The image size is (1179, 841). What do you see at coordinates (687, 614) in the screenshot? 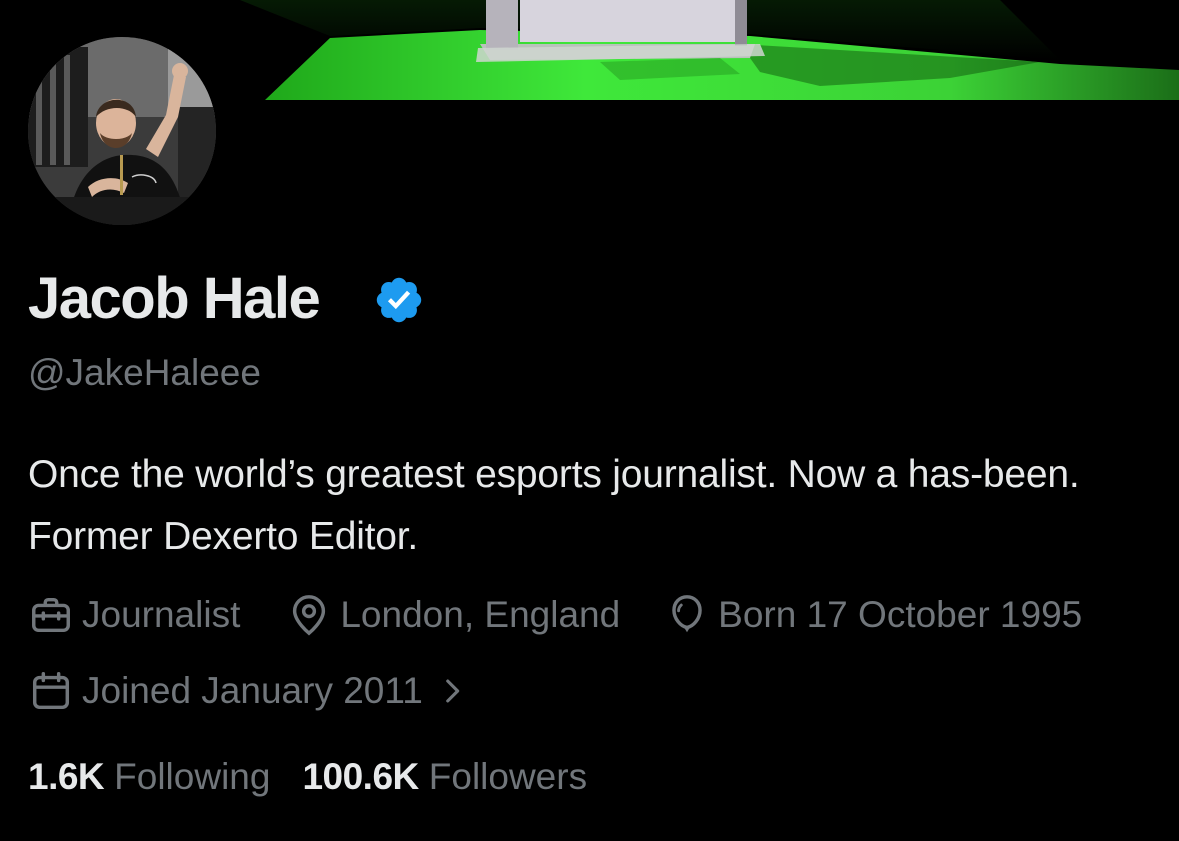
I see `balloon-icon` at bounding box center [687, 614].